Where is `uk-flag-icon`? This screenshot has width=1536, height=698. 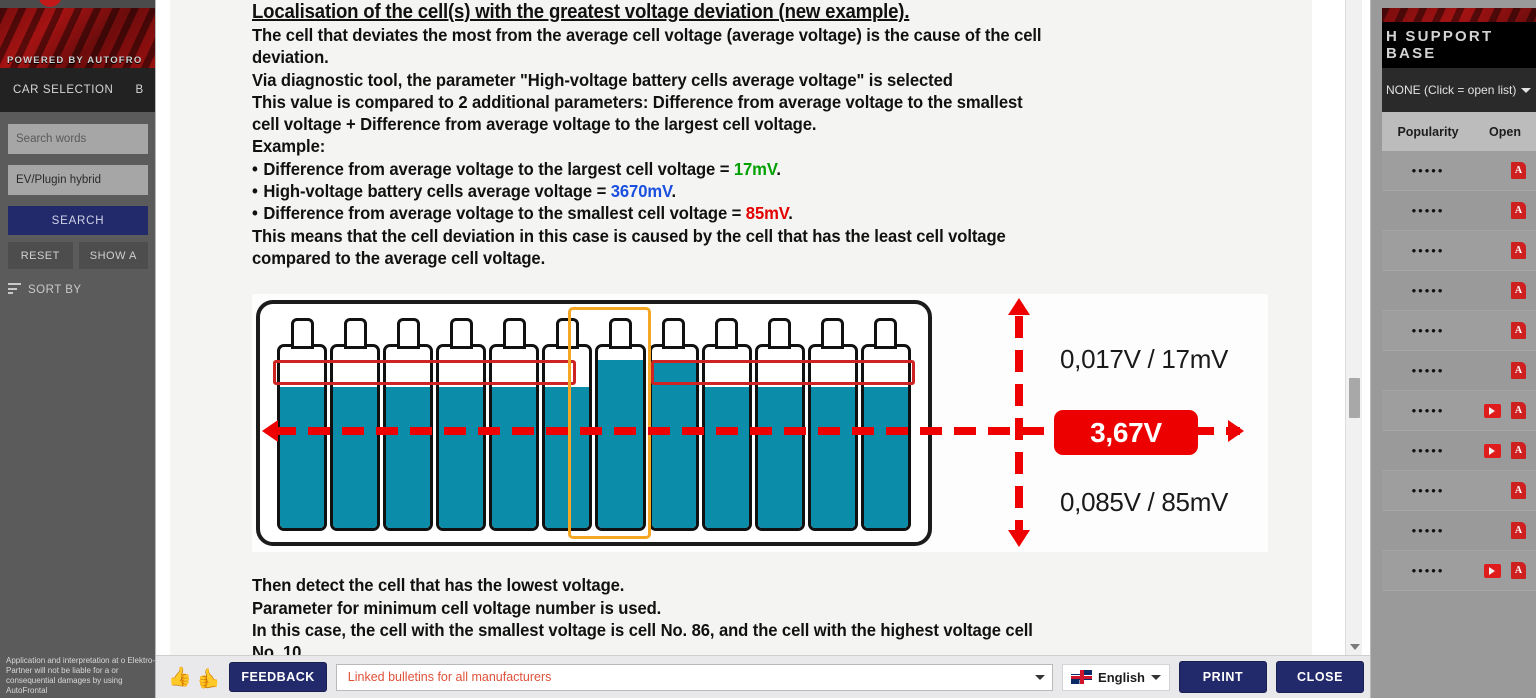 uk-flag-icon is located at coordinates (1082, 677).